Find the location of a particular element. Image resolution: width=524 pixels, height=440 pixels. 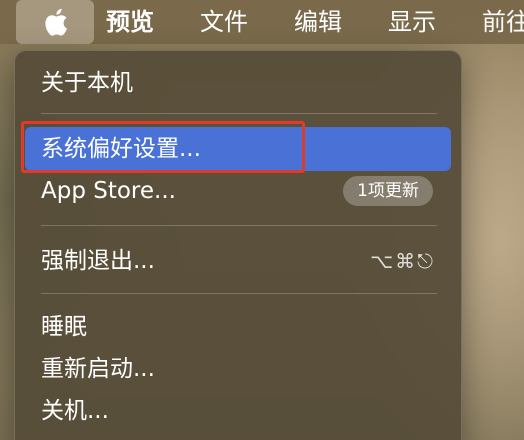

menu-item-label: 睡眠 is located at coordinates (64, 327).